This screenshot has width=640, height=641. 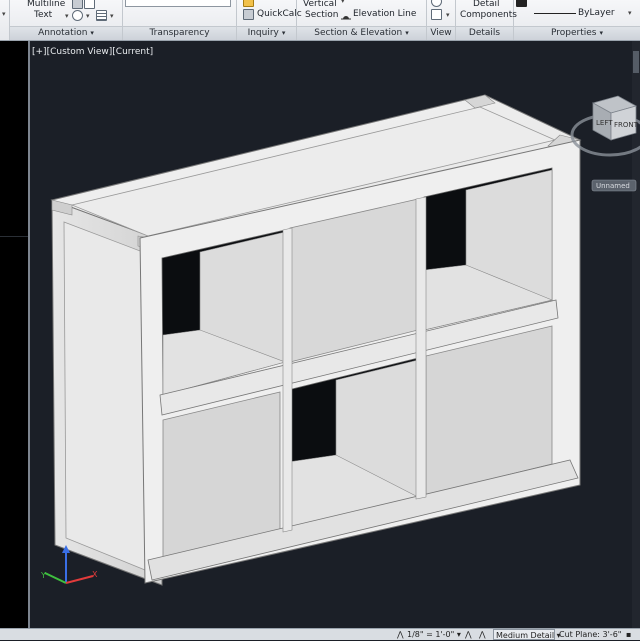 What do you see at coordinates (469, 634) in the screenshot?
I see `annotation-visibility-icon: ⋀` at bounding box center [469, 634].